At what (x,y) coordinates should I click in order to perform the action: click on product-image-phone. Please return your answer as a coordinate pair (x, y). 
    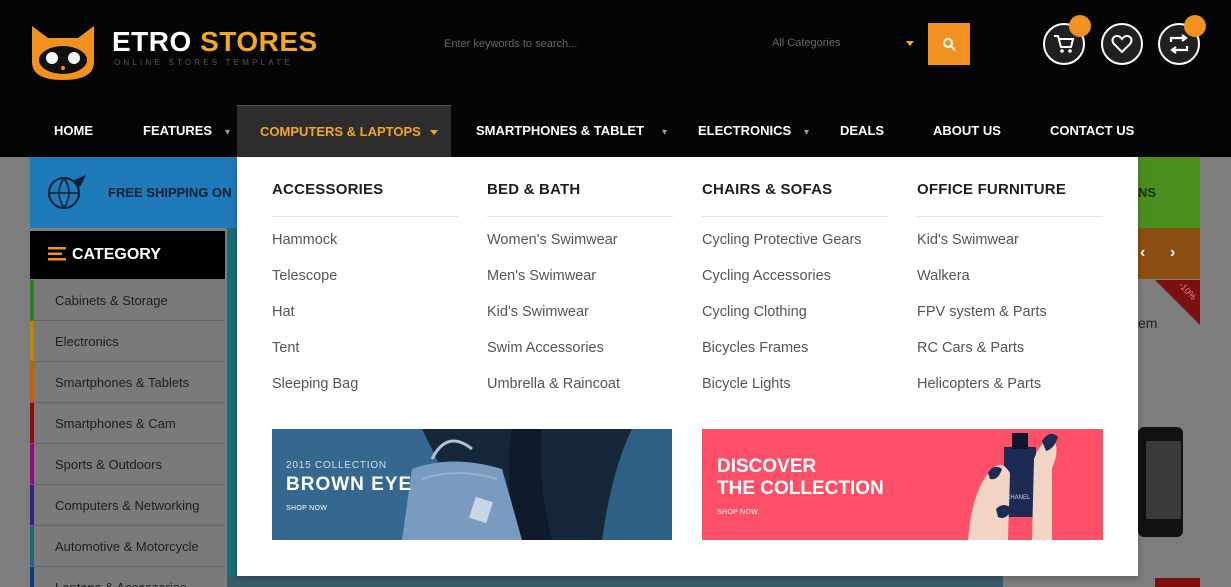
    Looking at the image, I should click on (1160, 482).